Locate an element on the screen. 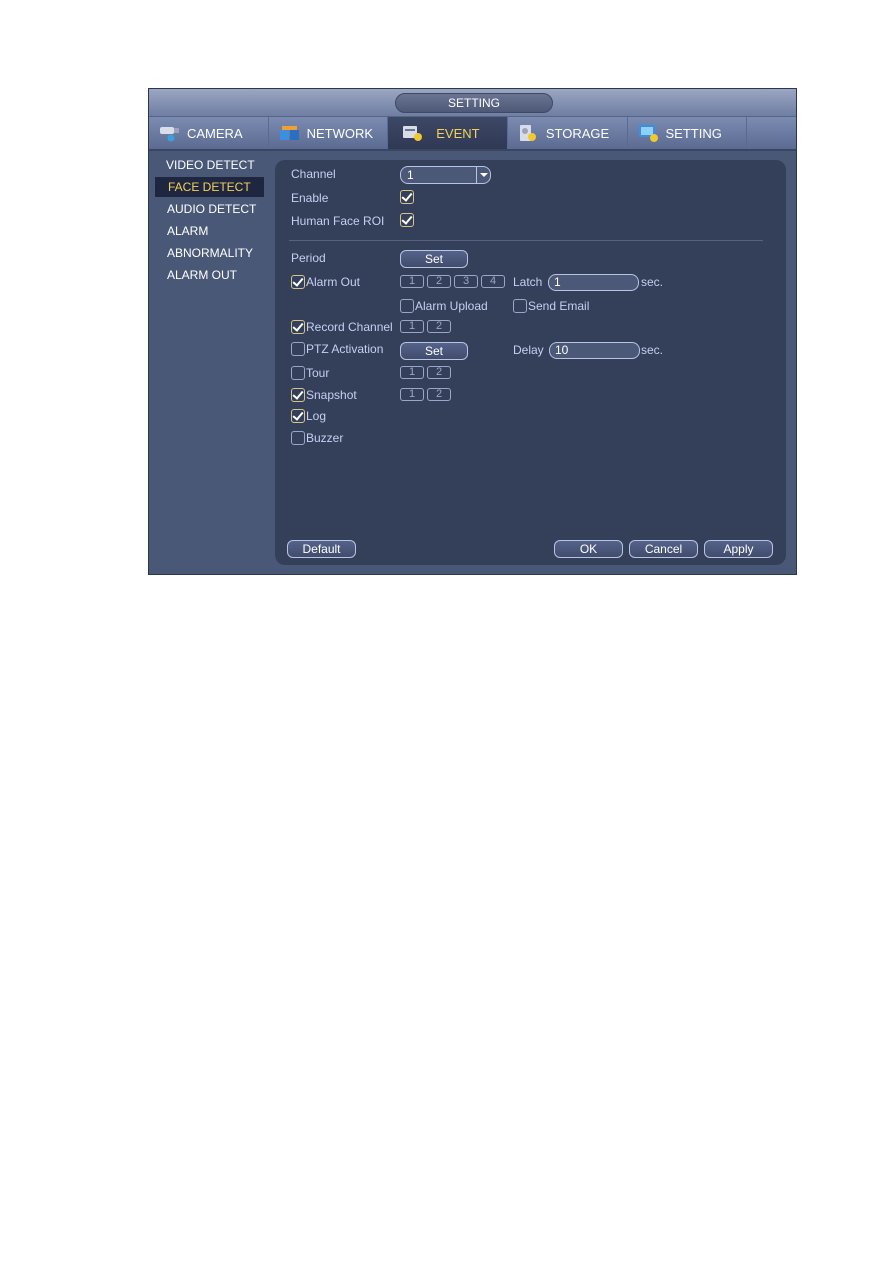 This screenshot has width=893, height=1263. snapshot-label: Snapshot is located at coordinates (331, 395).